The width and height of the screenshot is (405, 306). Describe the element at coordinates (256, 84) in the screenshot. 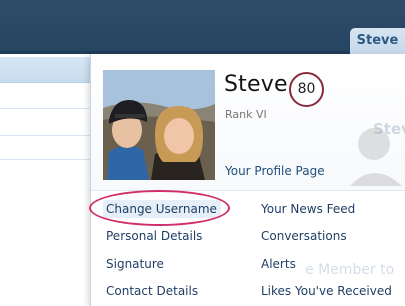

I see `profile-user-name: Steve` at that location.